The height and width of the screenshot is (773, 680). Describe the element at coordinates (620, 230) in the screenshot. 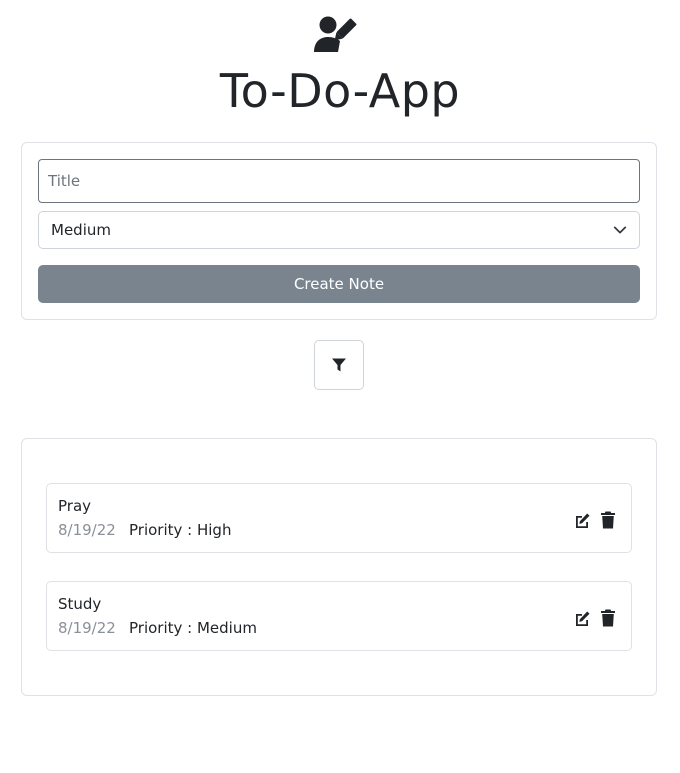

I see `chevron-down-icon` at that location.